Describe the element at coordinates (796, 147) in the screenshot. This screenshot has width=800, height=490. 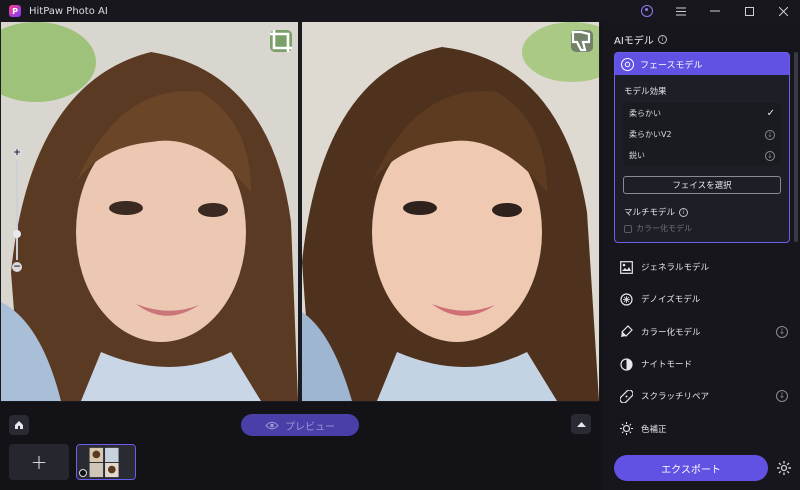
I see `sidebar-scrollbar` at that location.